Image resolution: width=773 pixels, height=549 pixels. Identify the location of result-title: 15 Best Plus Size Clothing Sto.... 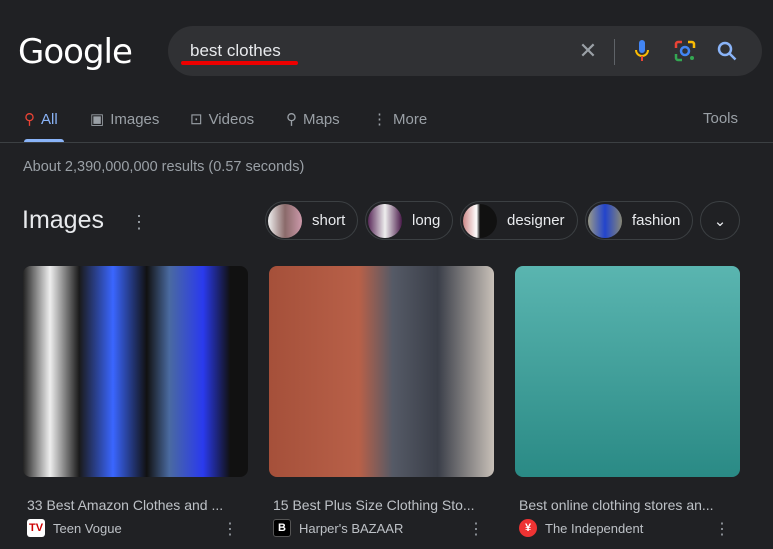
(381, 505).